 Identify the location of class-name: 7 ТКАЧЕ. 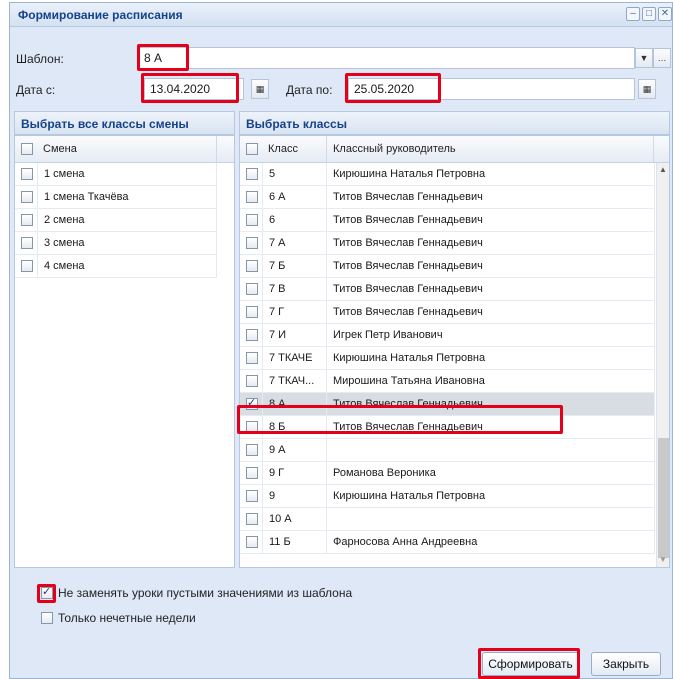
(294, 358).